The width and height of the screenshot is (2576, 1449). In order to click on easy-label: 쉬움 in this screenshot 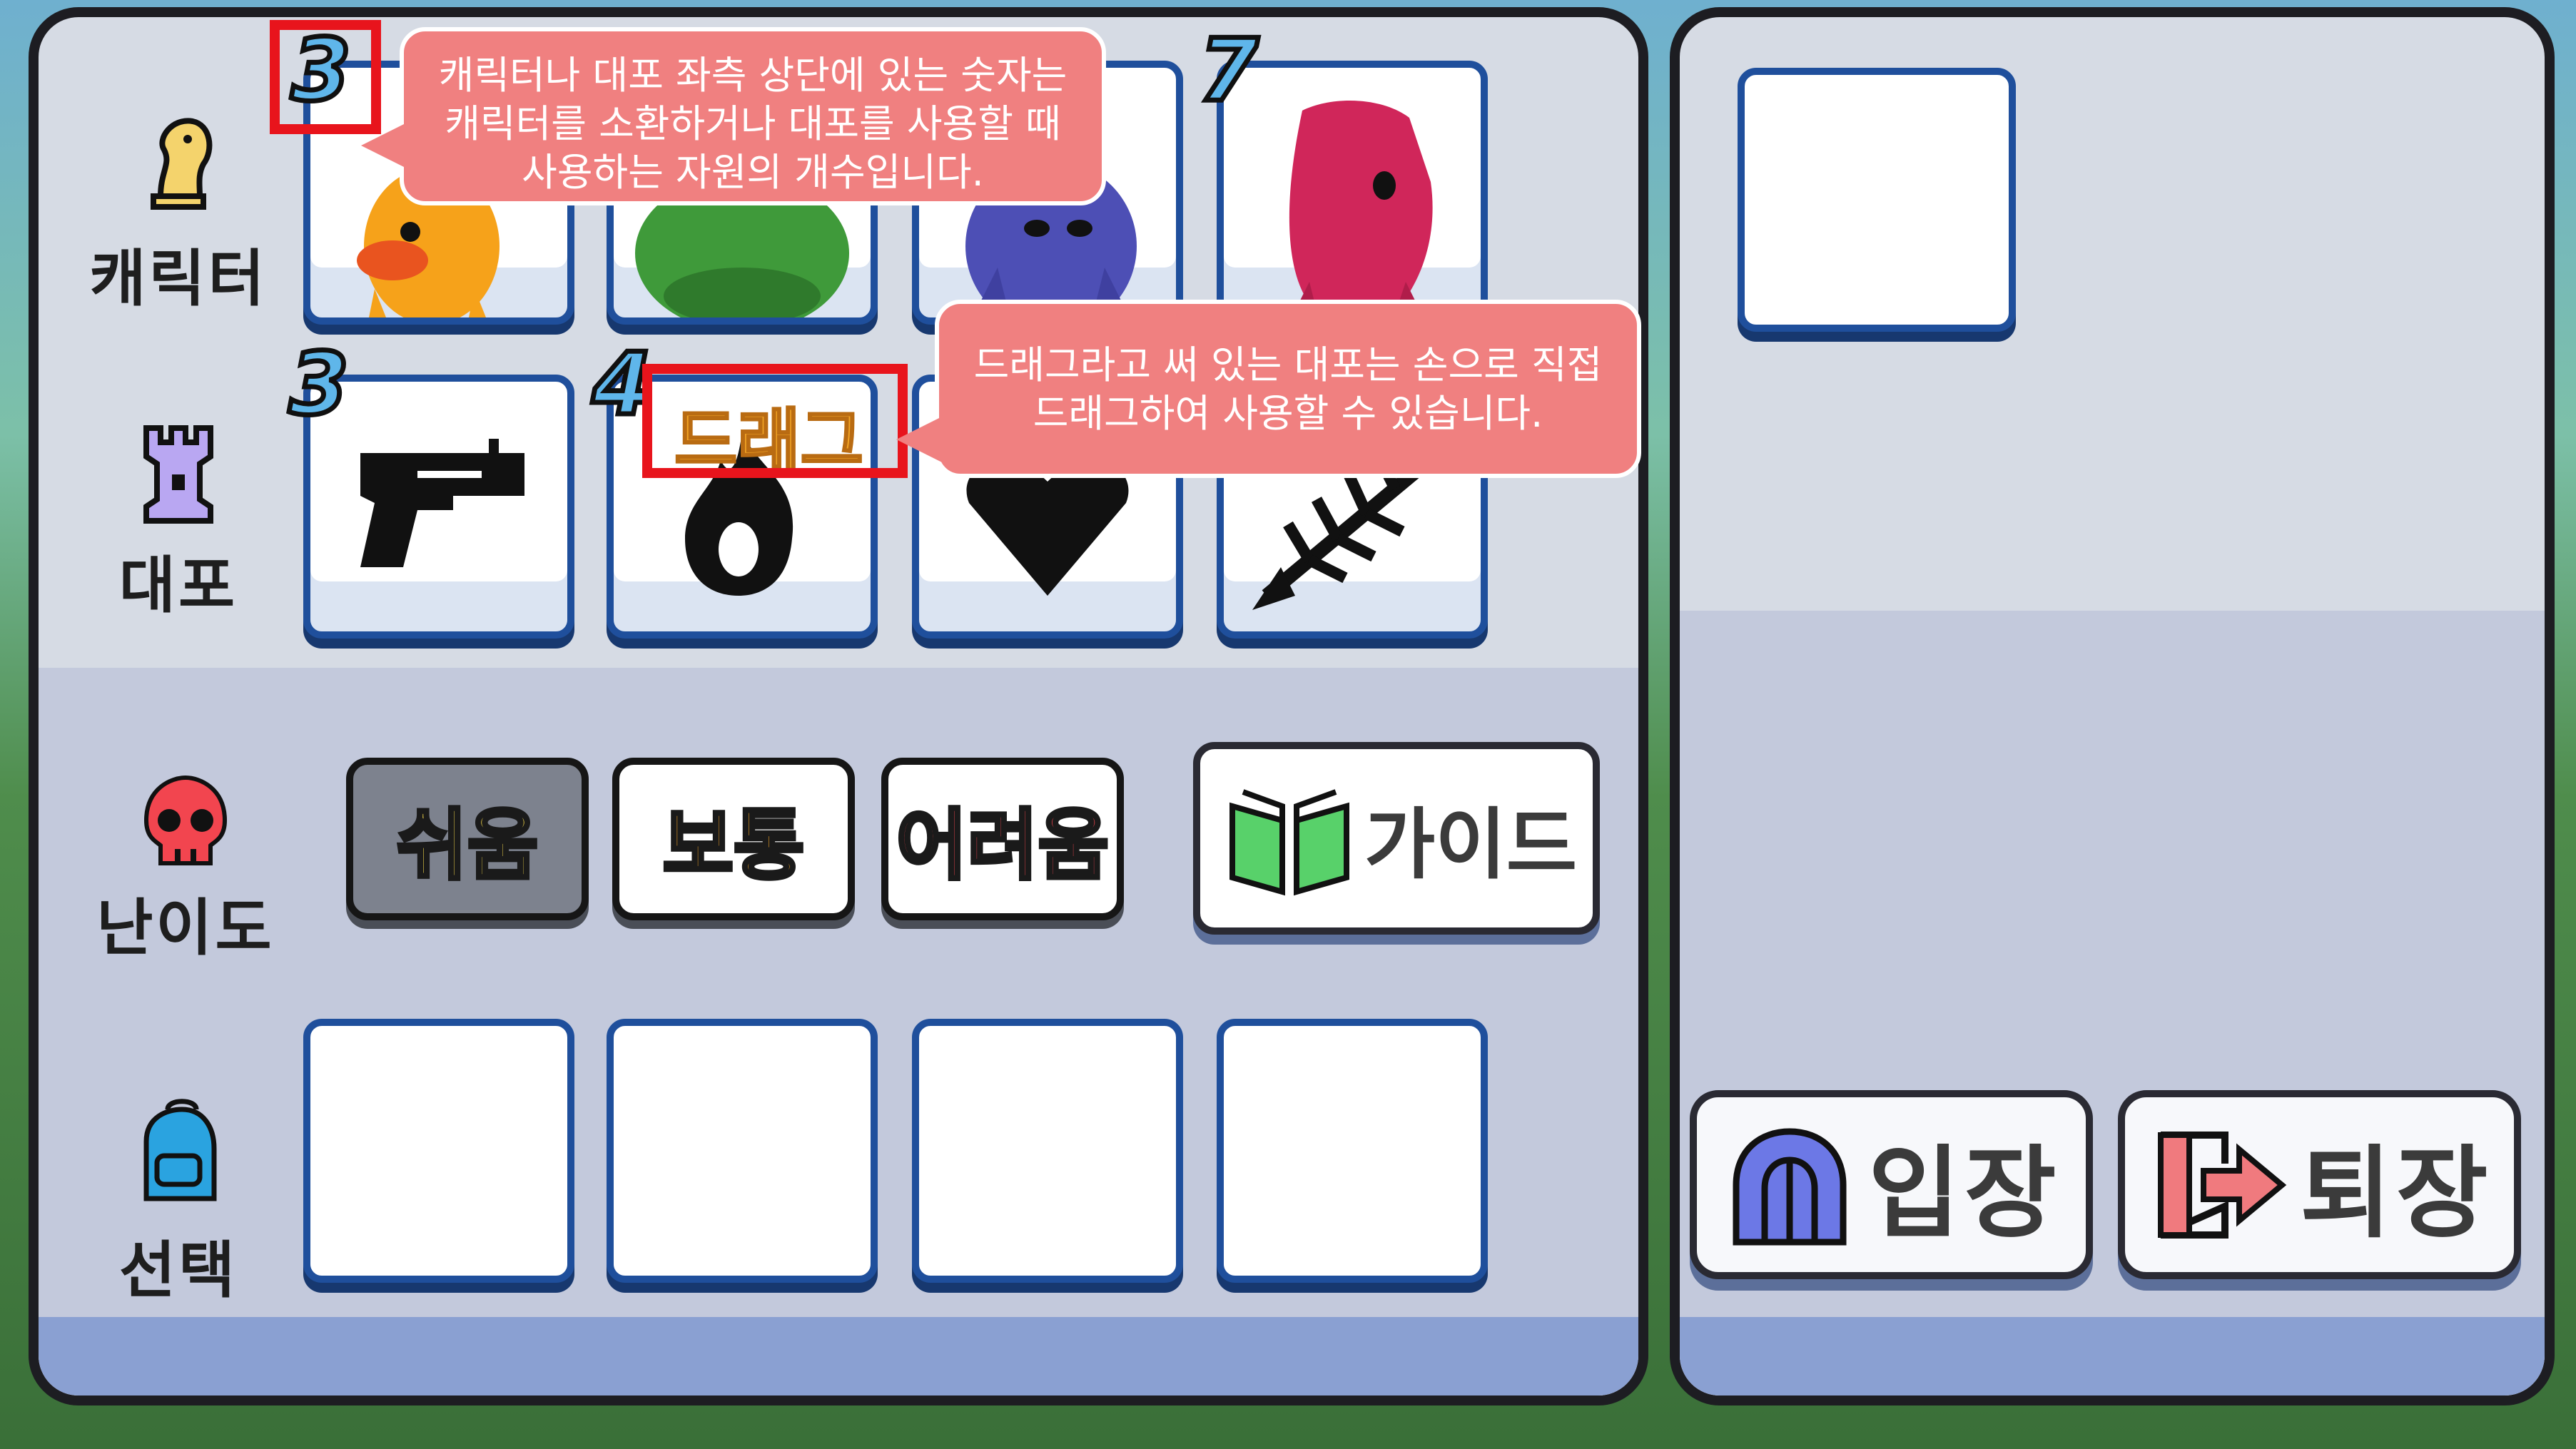, I will do `click(467, 846)`.